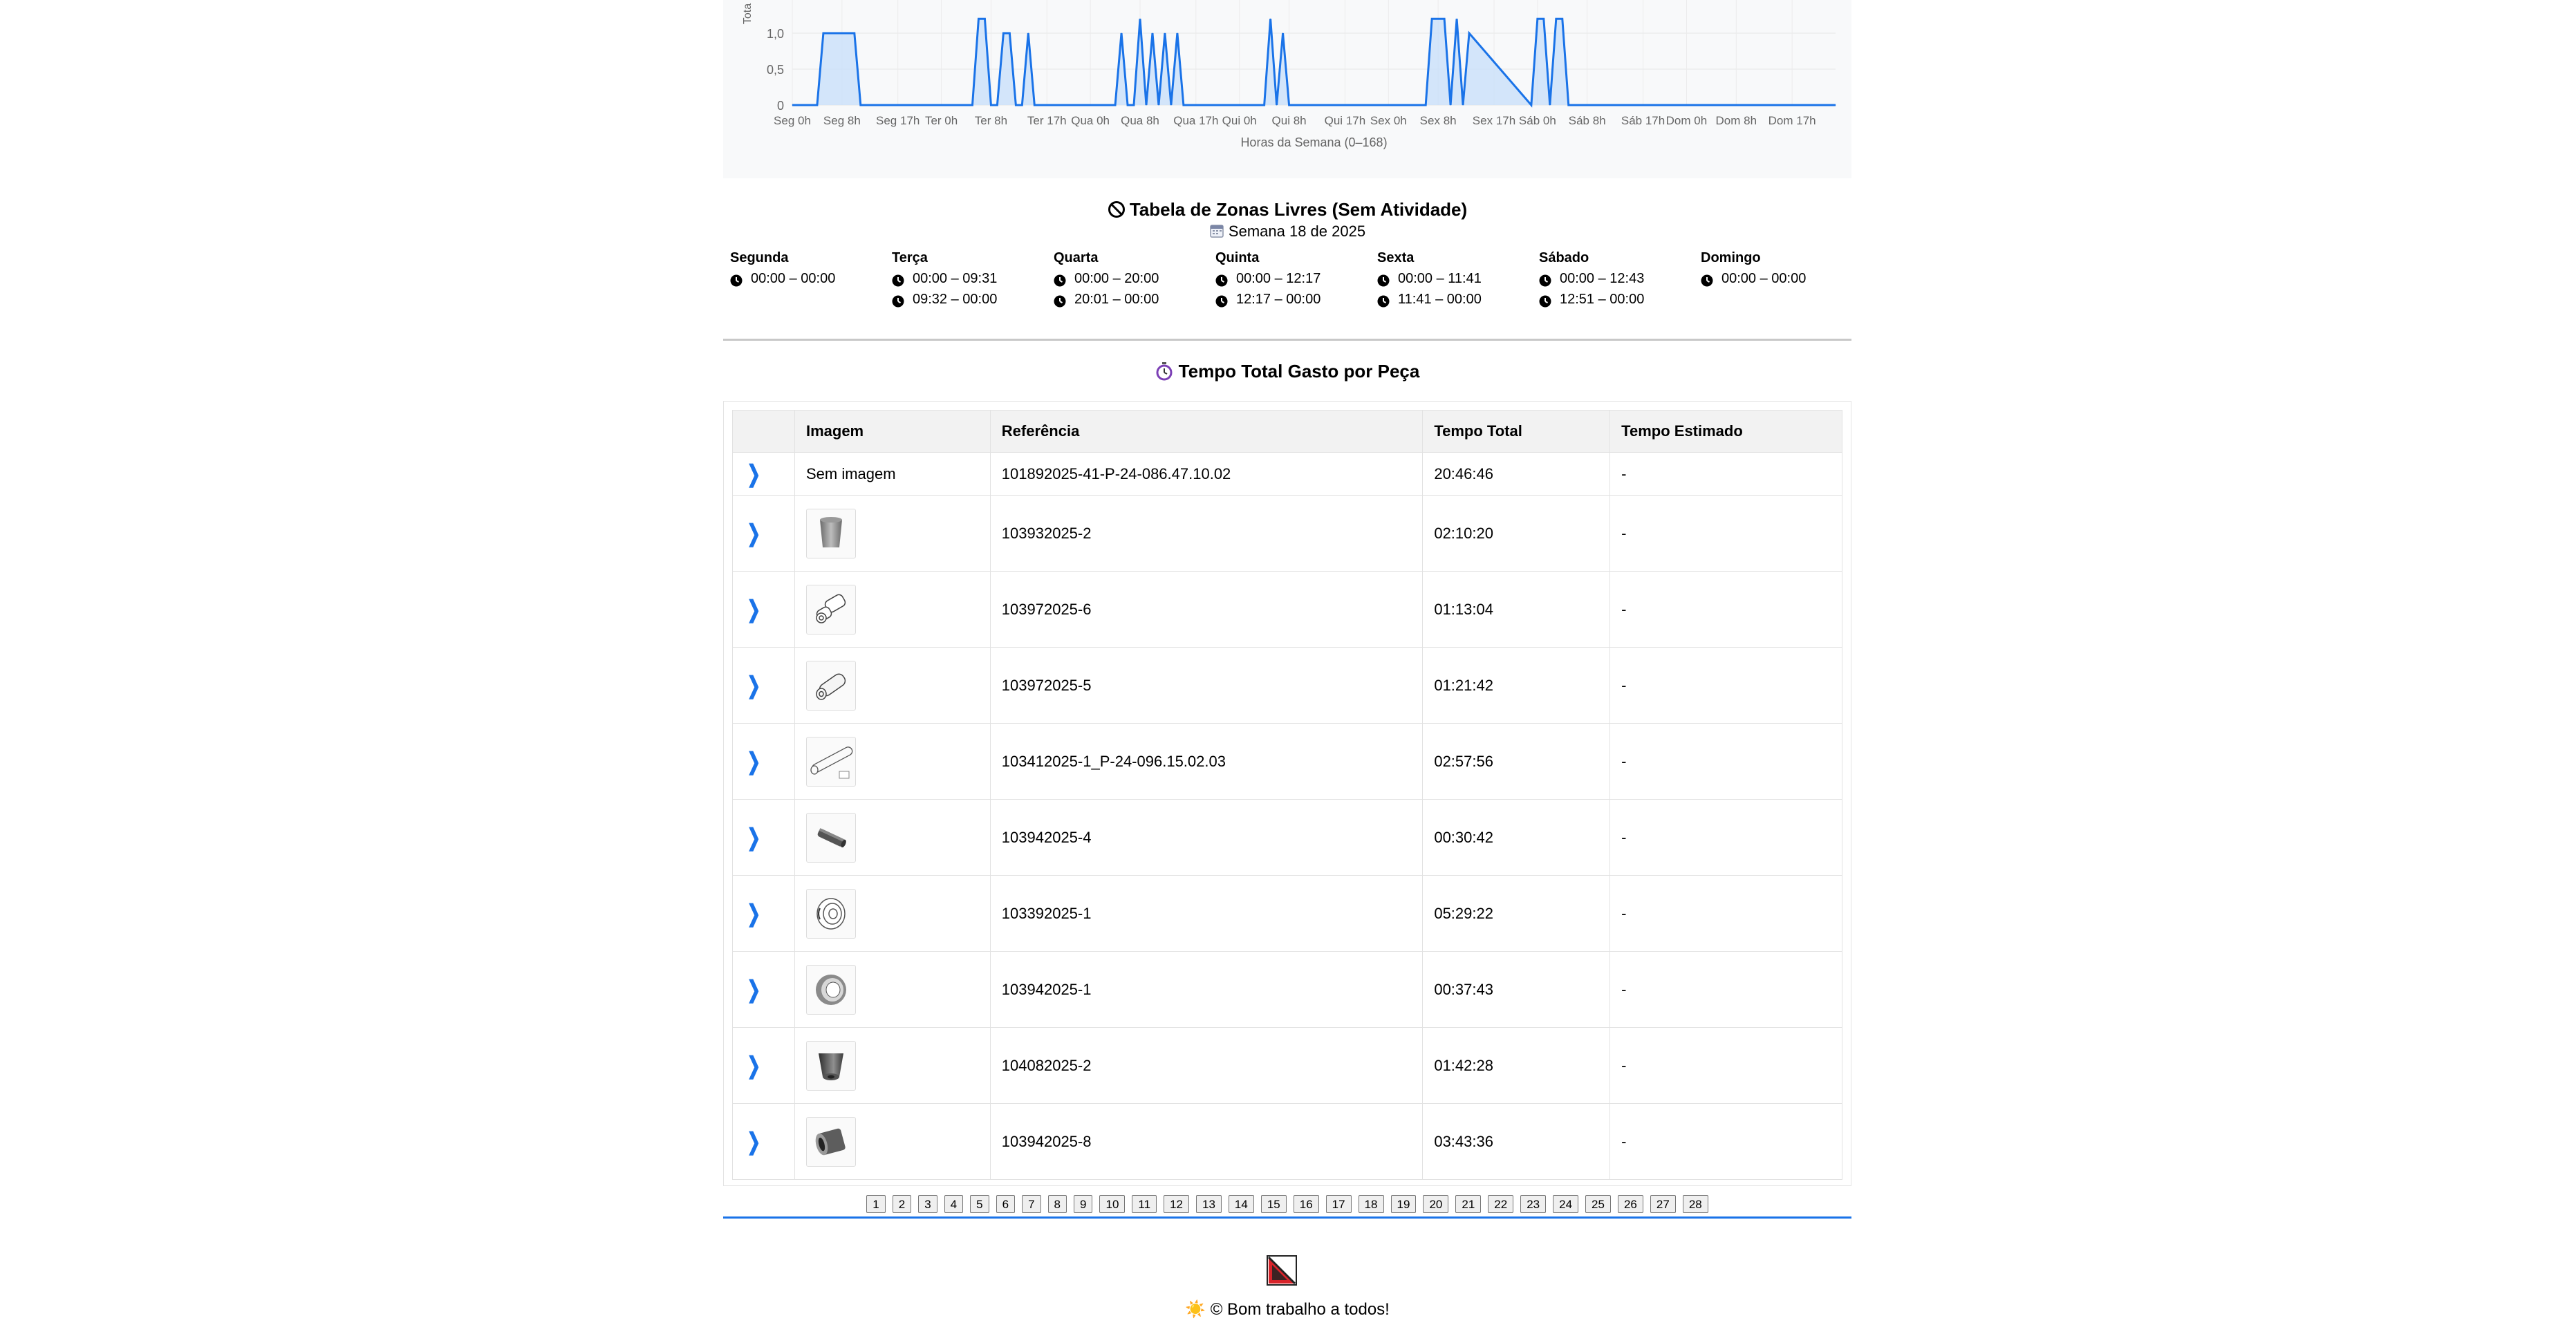  I want to click on page-button-24: 24, so click(1566, 1204).